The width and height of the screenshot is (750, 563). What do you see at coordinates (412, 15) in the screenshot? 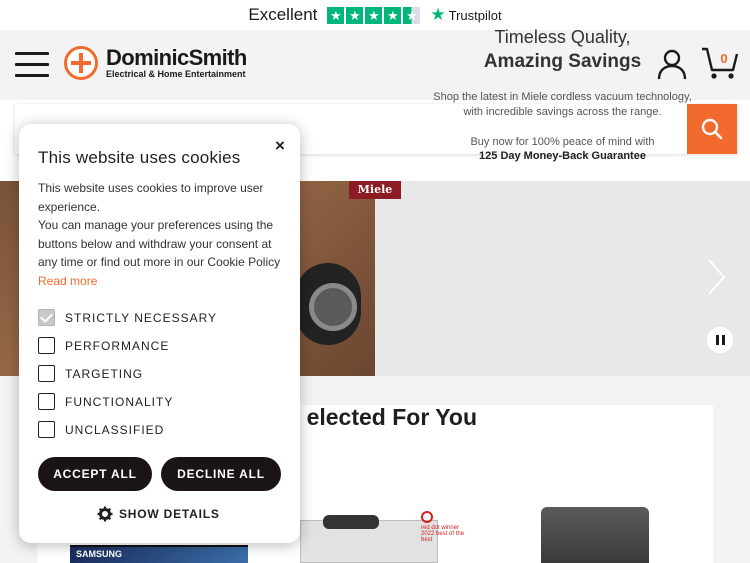
I see `half-star-icon: ★` at bounding box center [412, 15].